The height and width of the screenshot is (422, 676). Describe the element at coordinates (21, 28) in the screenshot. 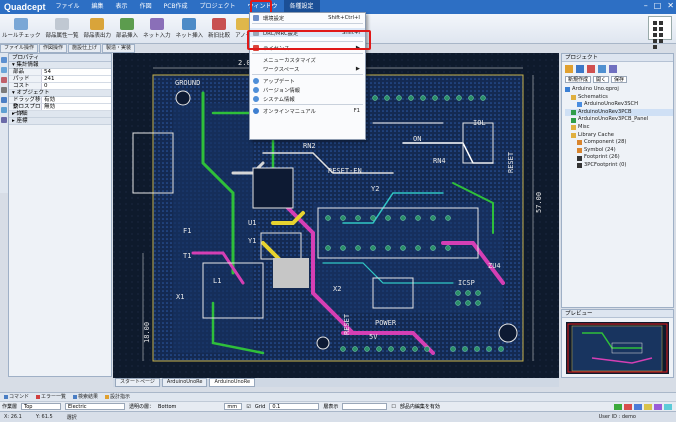

I see `rule-check-button: ルールチェック` at that location.